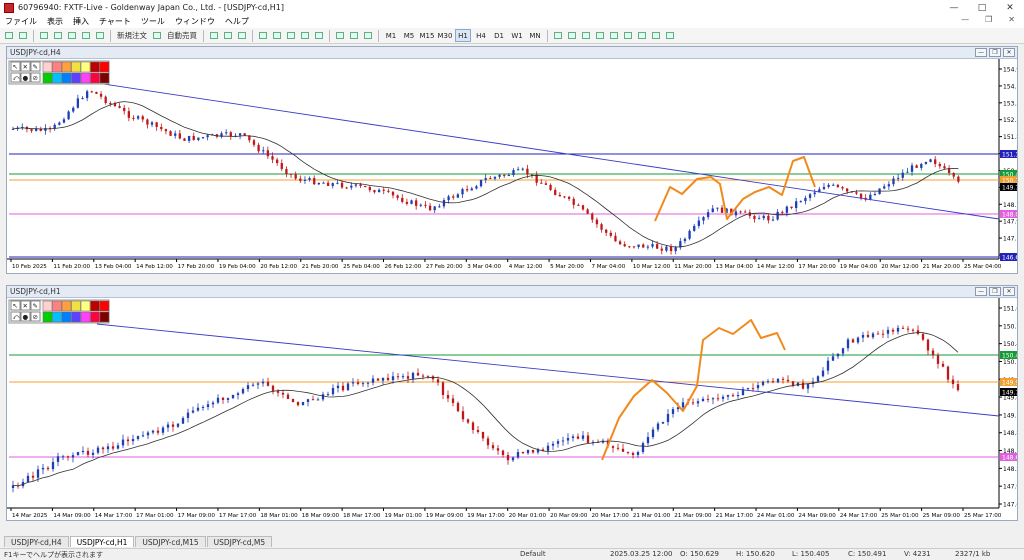 This screenshot has height=560, width=1024. What do you see at coordinates (656, 35) in the screenshot?
I see `text-tool-icon` at bounding box center [656, 35].